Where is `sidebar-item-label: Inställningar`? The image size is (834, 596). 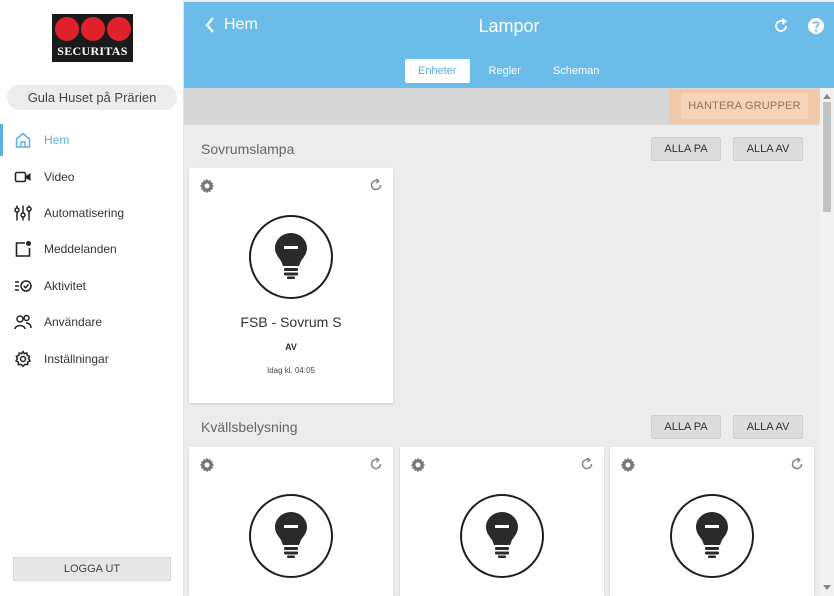 sidebar-item-label: Inställningar is located at coordinates (76, 358).